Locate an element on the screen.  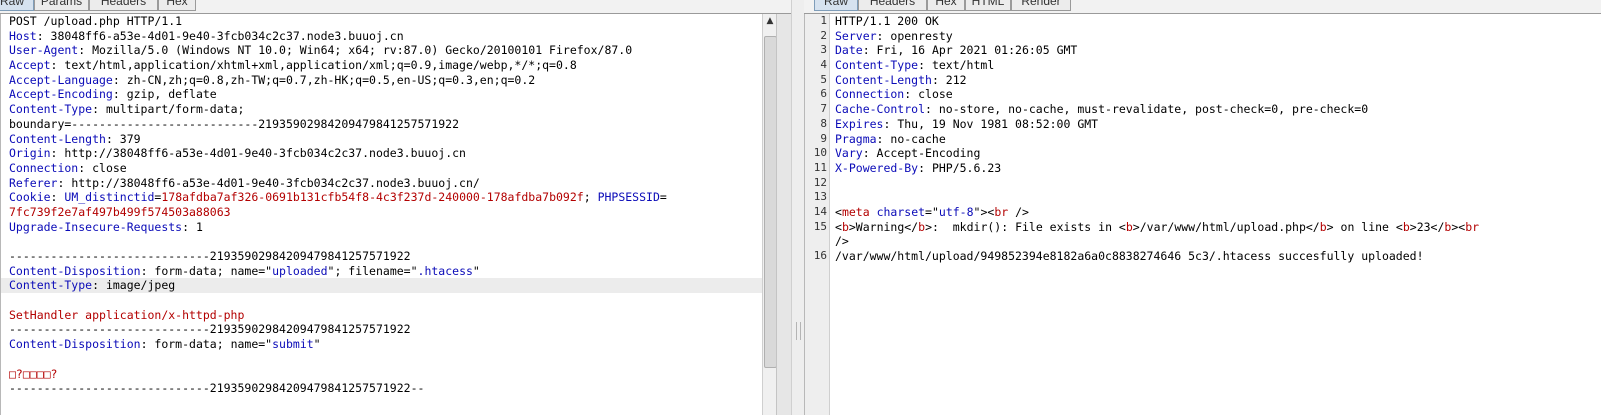
line-number: 7 is located at coordinates (823, 109).